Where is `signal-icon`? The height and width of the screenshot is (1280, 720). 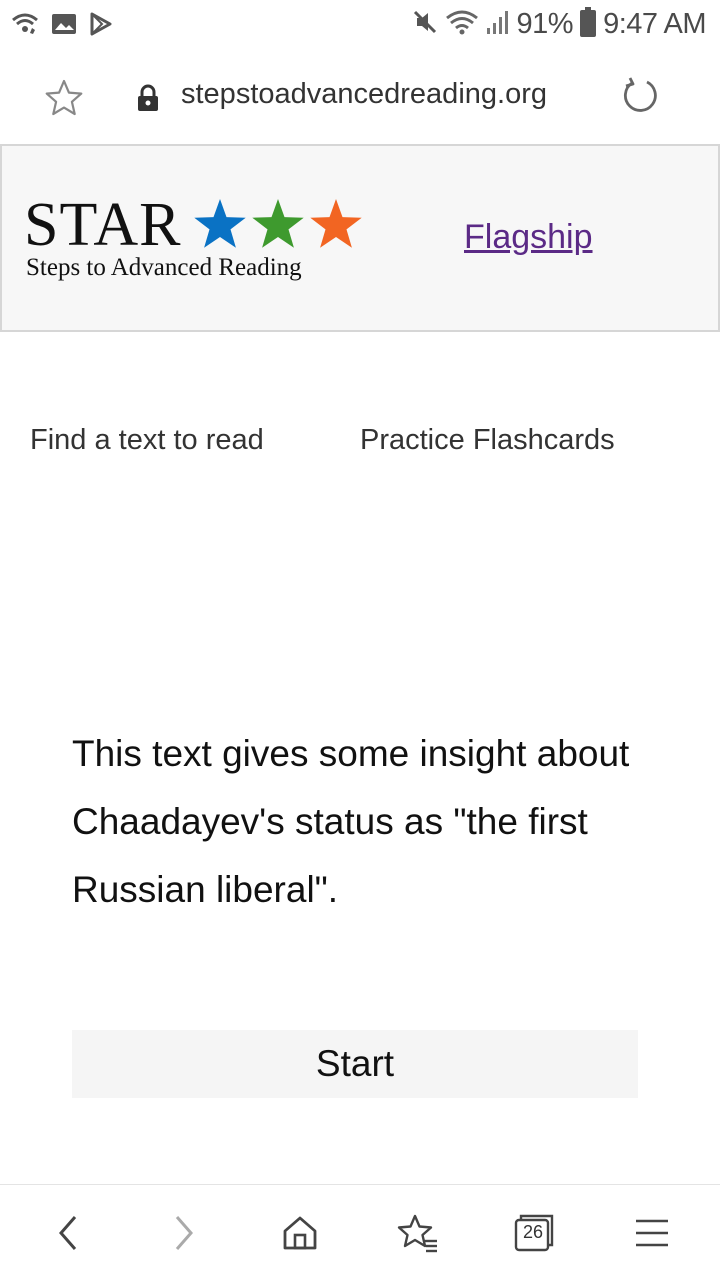
signal-icon is located at coordinates (498, 24).